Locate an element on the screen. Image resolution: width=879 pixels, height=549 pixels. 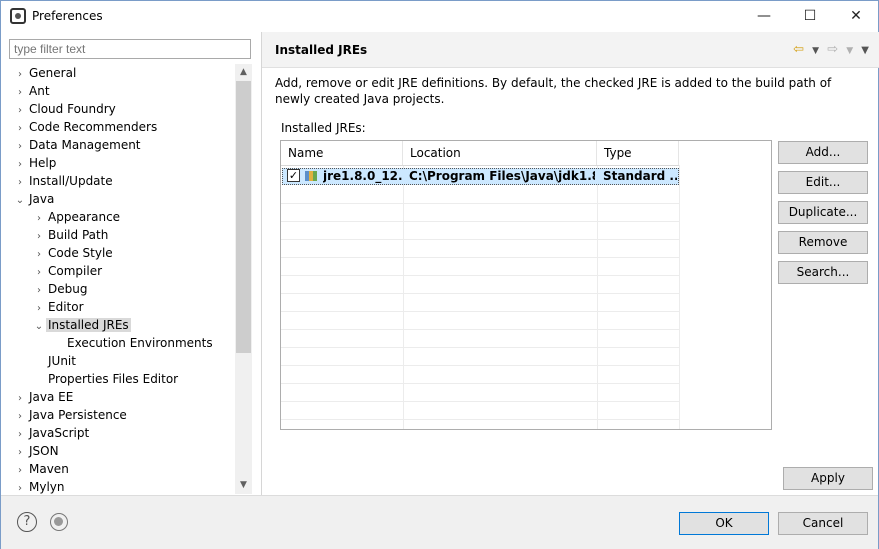
apply-button-label: Apply is located at coordinates (828, 478).